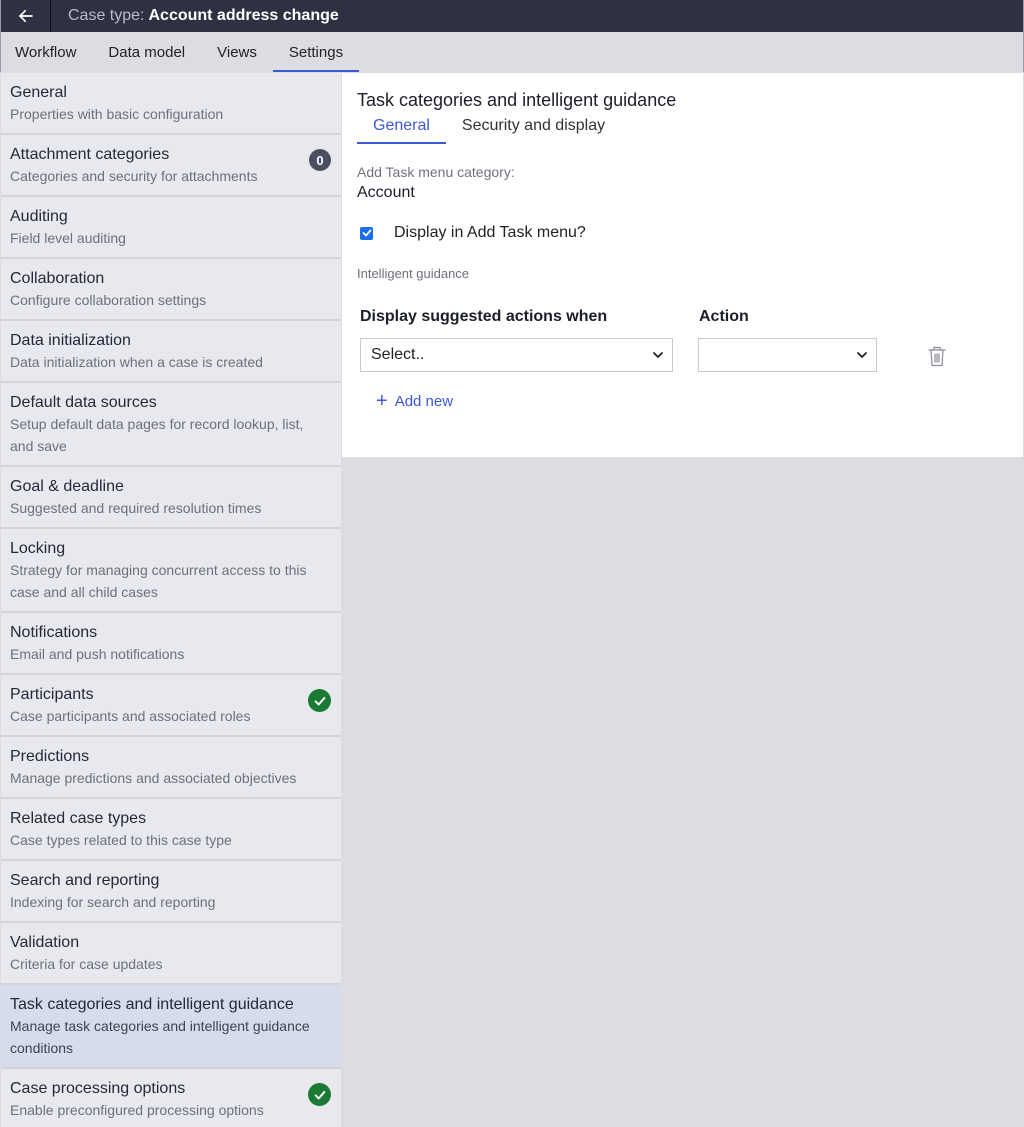 Image resolution: width=1024 pixels, height=1127 pixels. Describe the element at coordinates (512, 16) in the screenshot. I see `top-bar: Case type: Account address change` at that location.